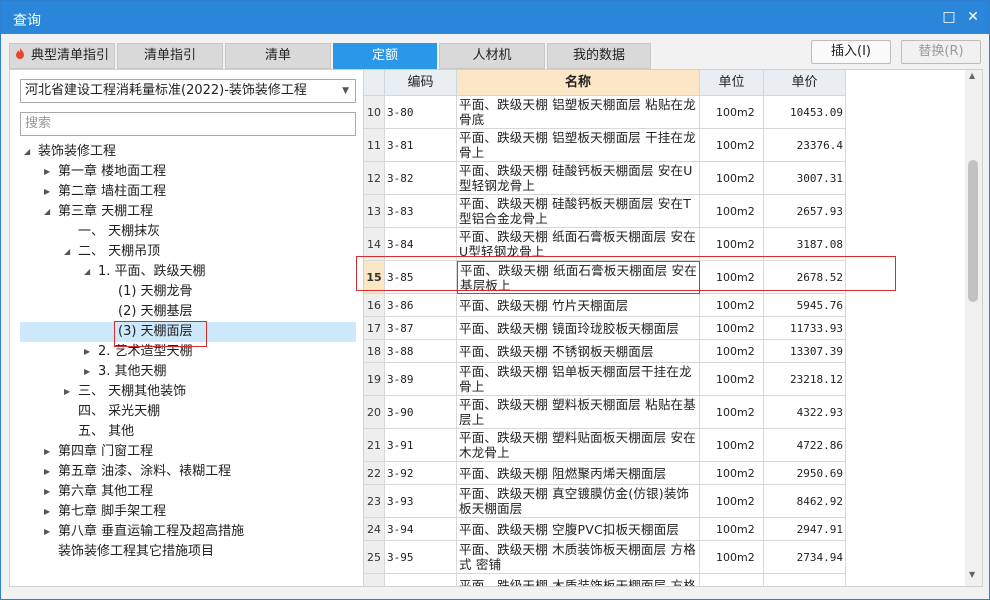 The height and width of the screenshot is (600, 990). What do you see at coordinates (492, 56) in the screenshot?
I see `tab-labor-material-machine: 人材机` at bounding box center [492, 56].